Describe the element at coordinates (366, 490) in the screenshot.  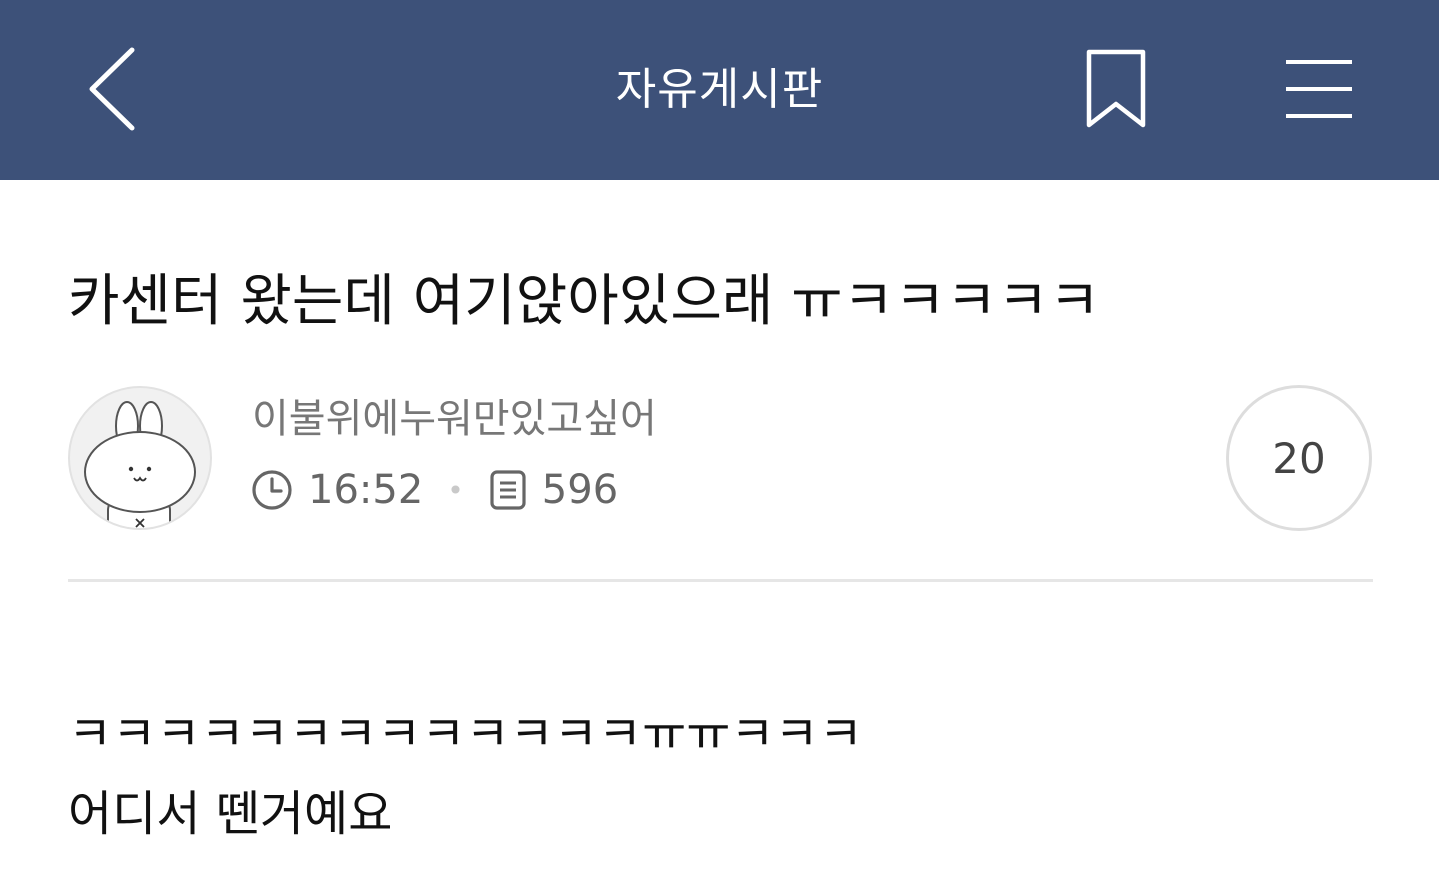
I see `post-time: 16:52` at that location.